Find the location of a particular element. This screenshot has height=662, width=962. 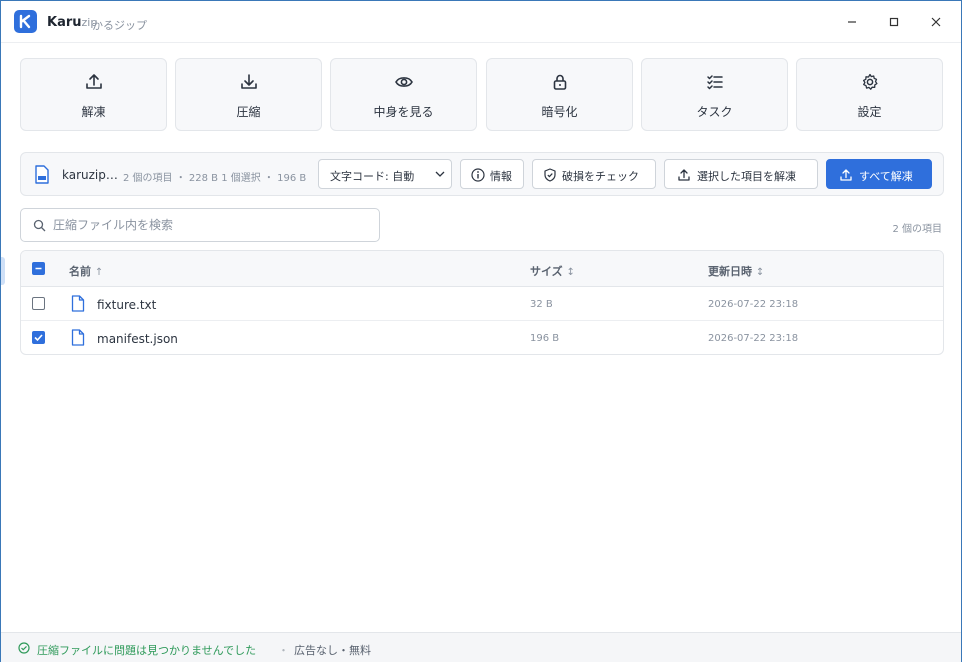

info-icon is located at coordinates (478, 175).